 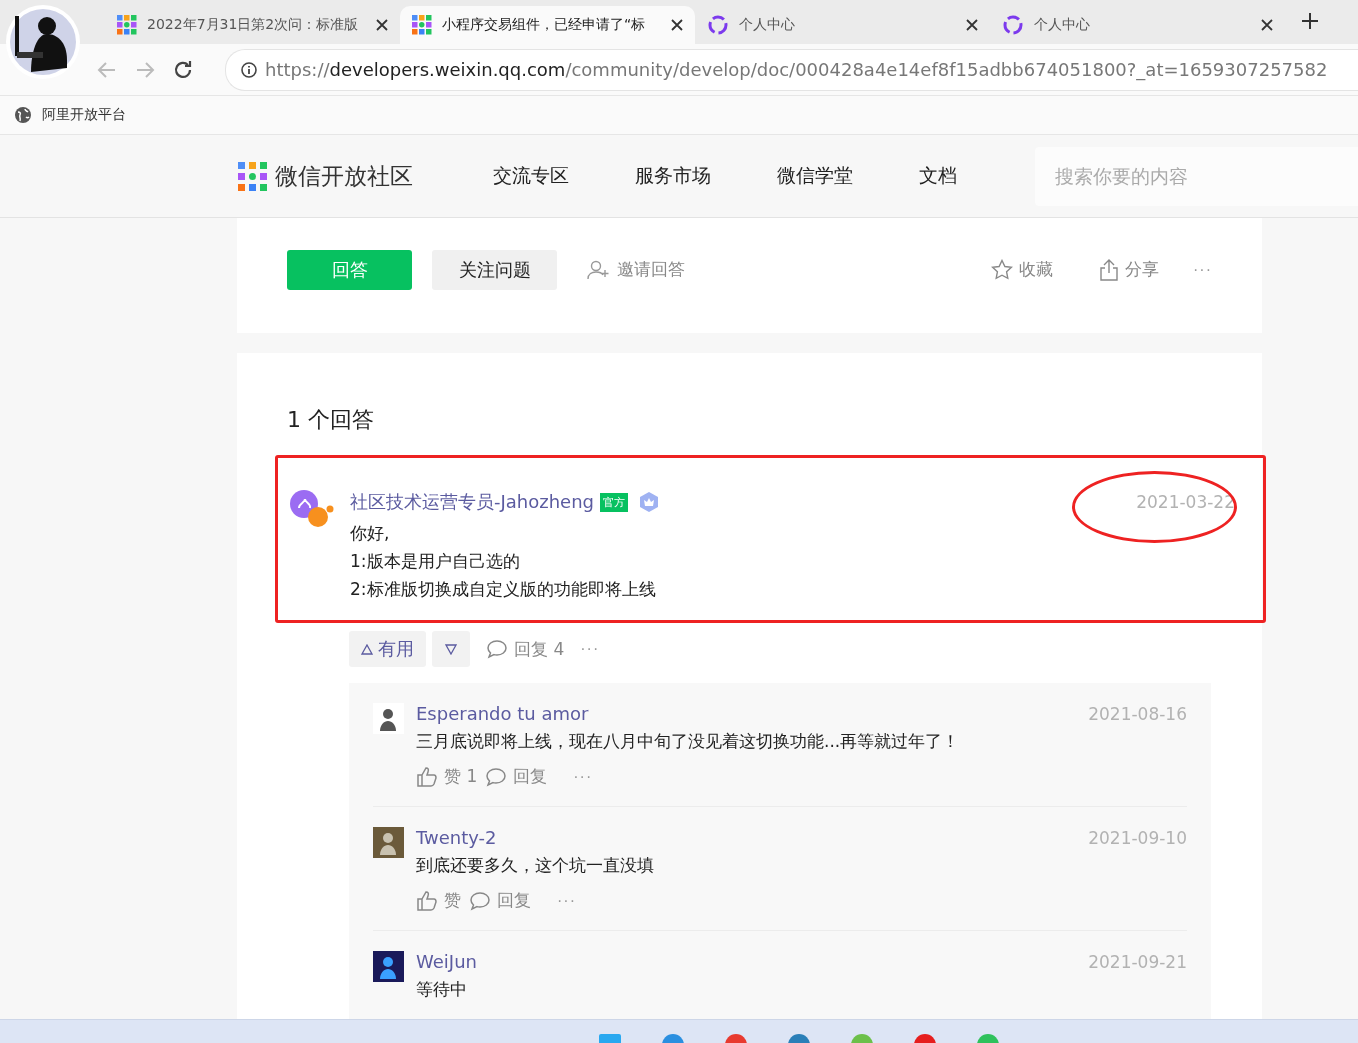 I want to click on official-badge: 官方, so click(x=614, y=502).